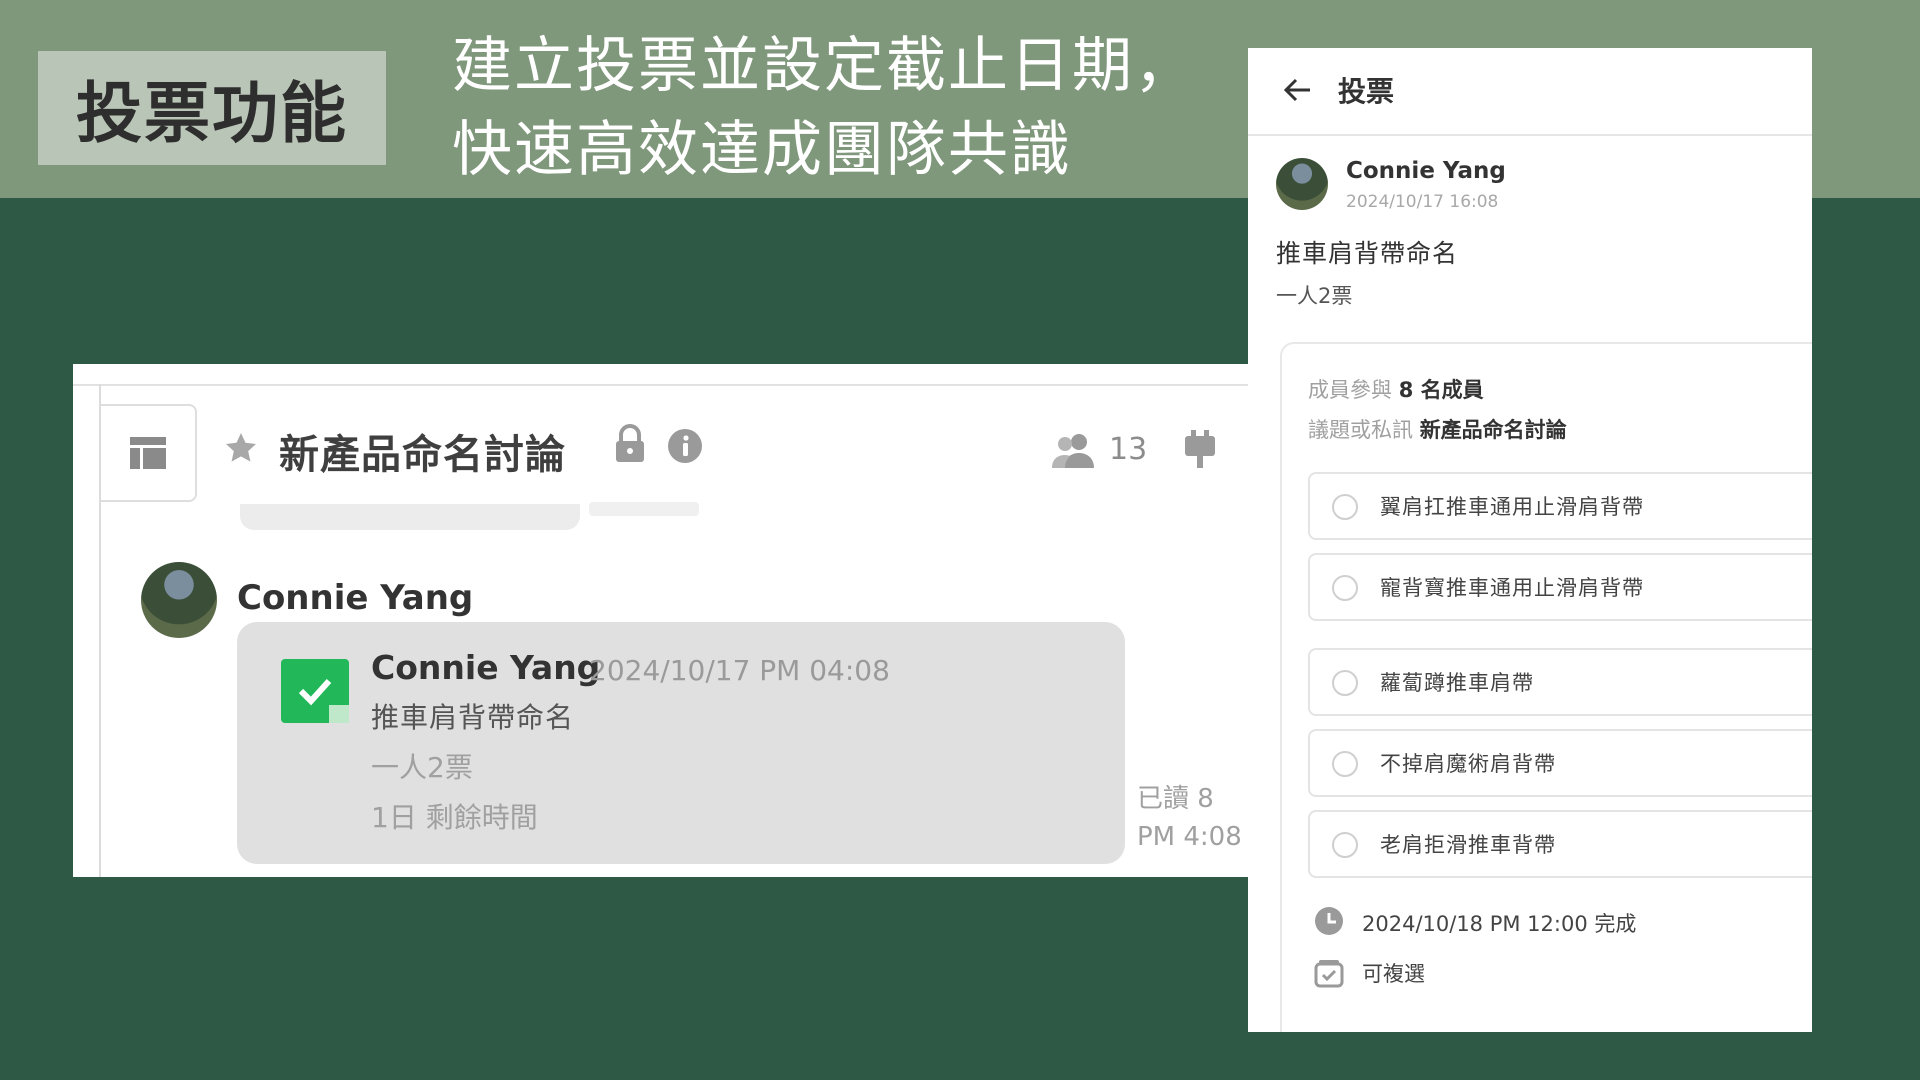 The height and width of the screenshot is (1080, 1920). I want to click on back-arrow-icon, so click(1298, 90).